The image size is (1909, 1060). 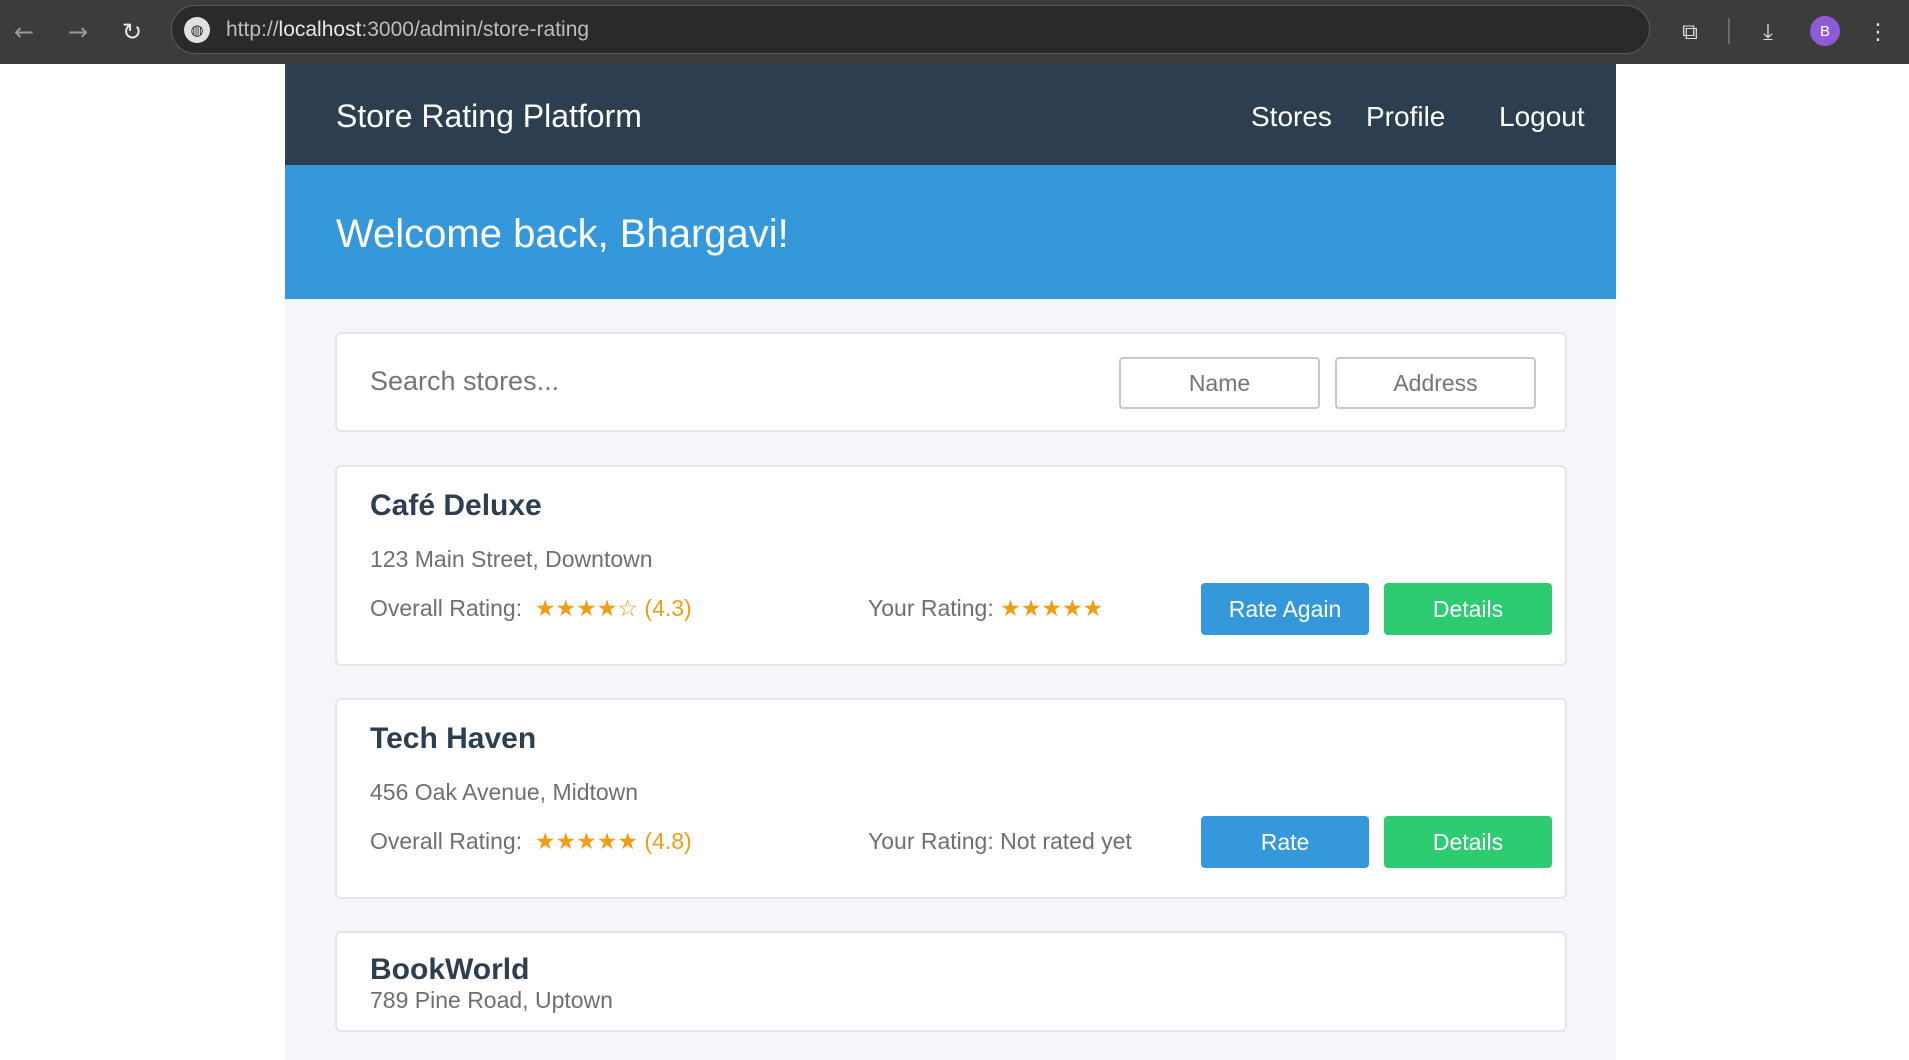 What do you see at coordinates (1219, 383) in the screenshot?
I see `name-filter-input: Name` at bounding box center [1219, 383].